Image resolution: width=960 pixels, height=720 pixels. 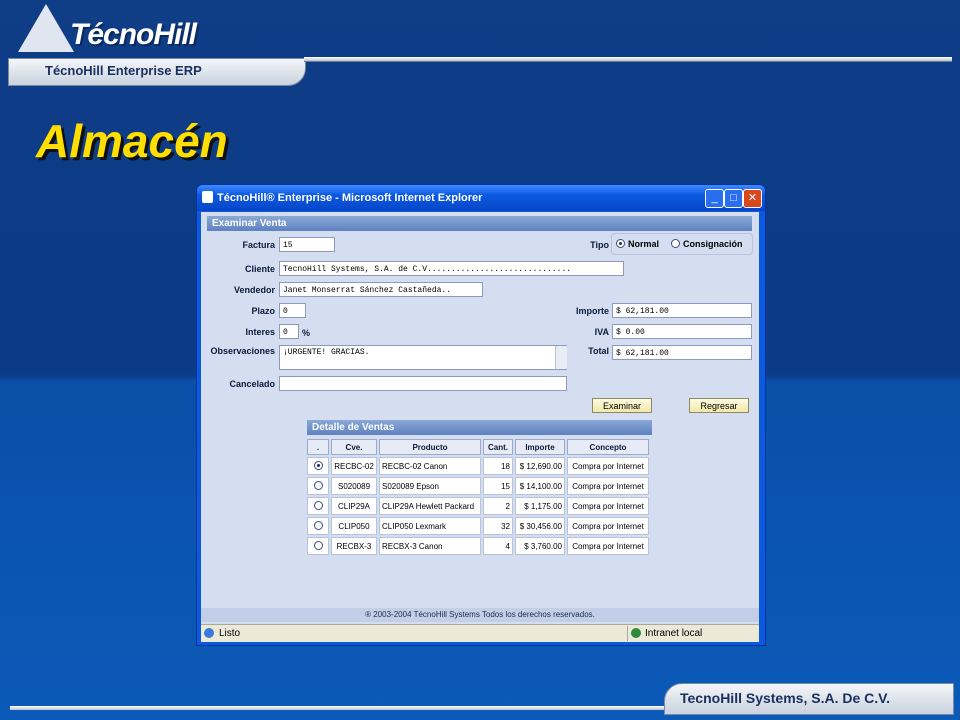 I want to click on total-field: $ 62,181.00, so click(x=682, y=352).